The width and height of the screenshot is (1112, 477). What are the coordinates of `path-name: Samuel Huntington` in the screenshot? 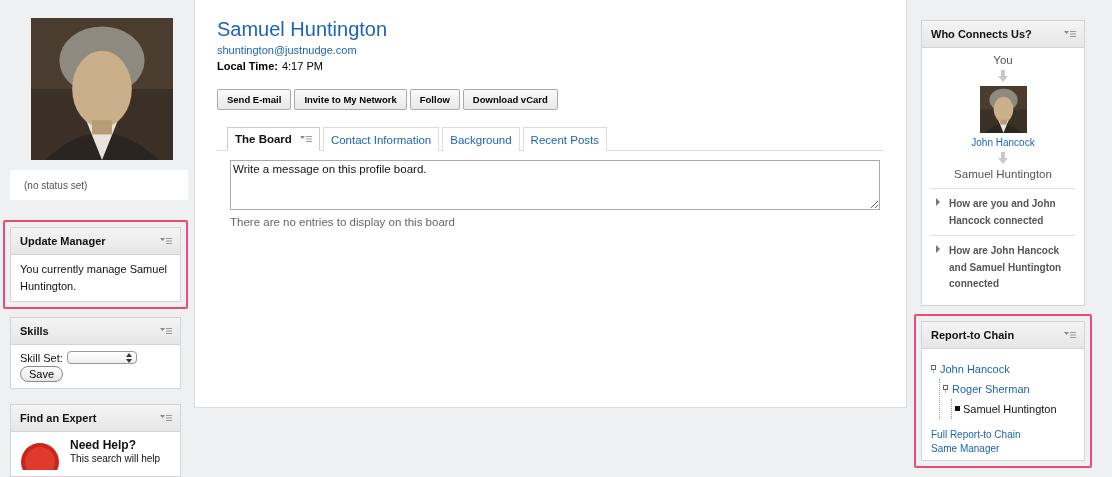 It's located at (1003, 174).